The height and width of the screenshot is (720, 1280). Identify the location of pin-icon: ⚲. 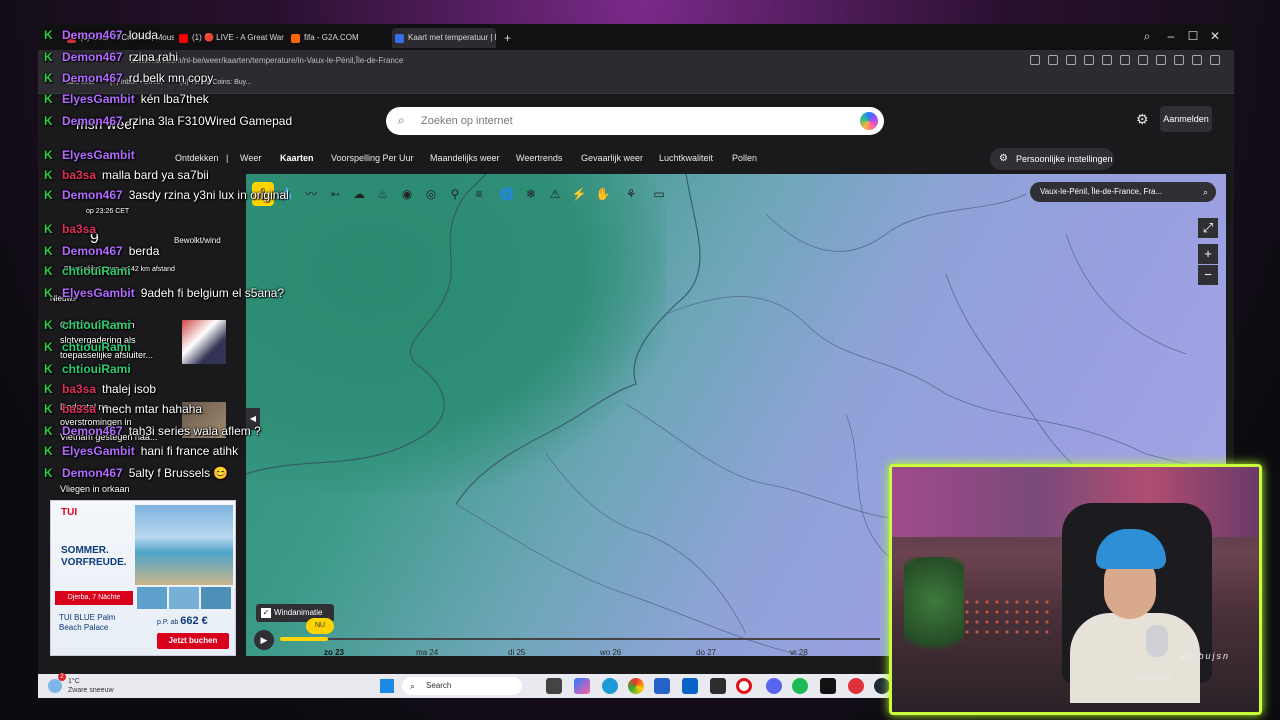
(455, 194).